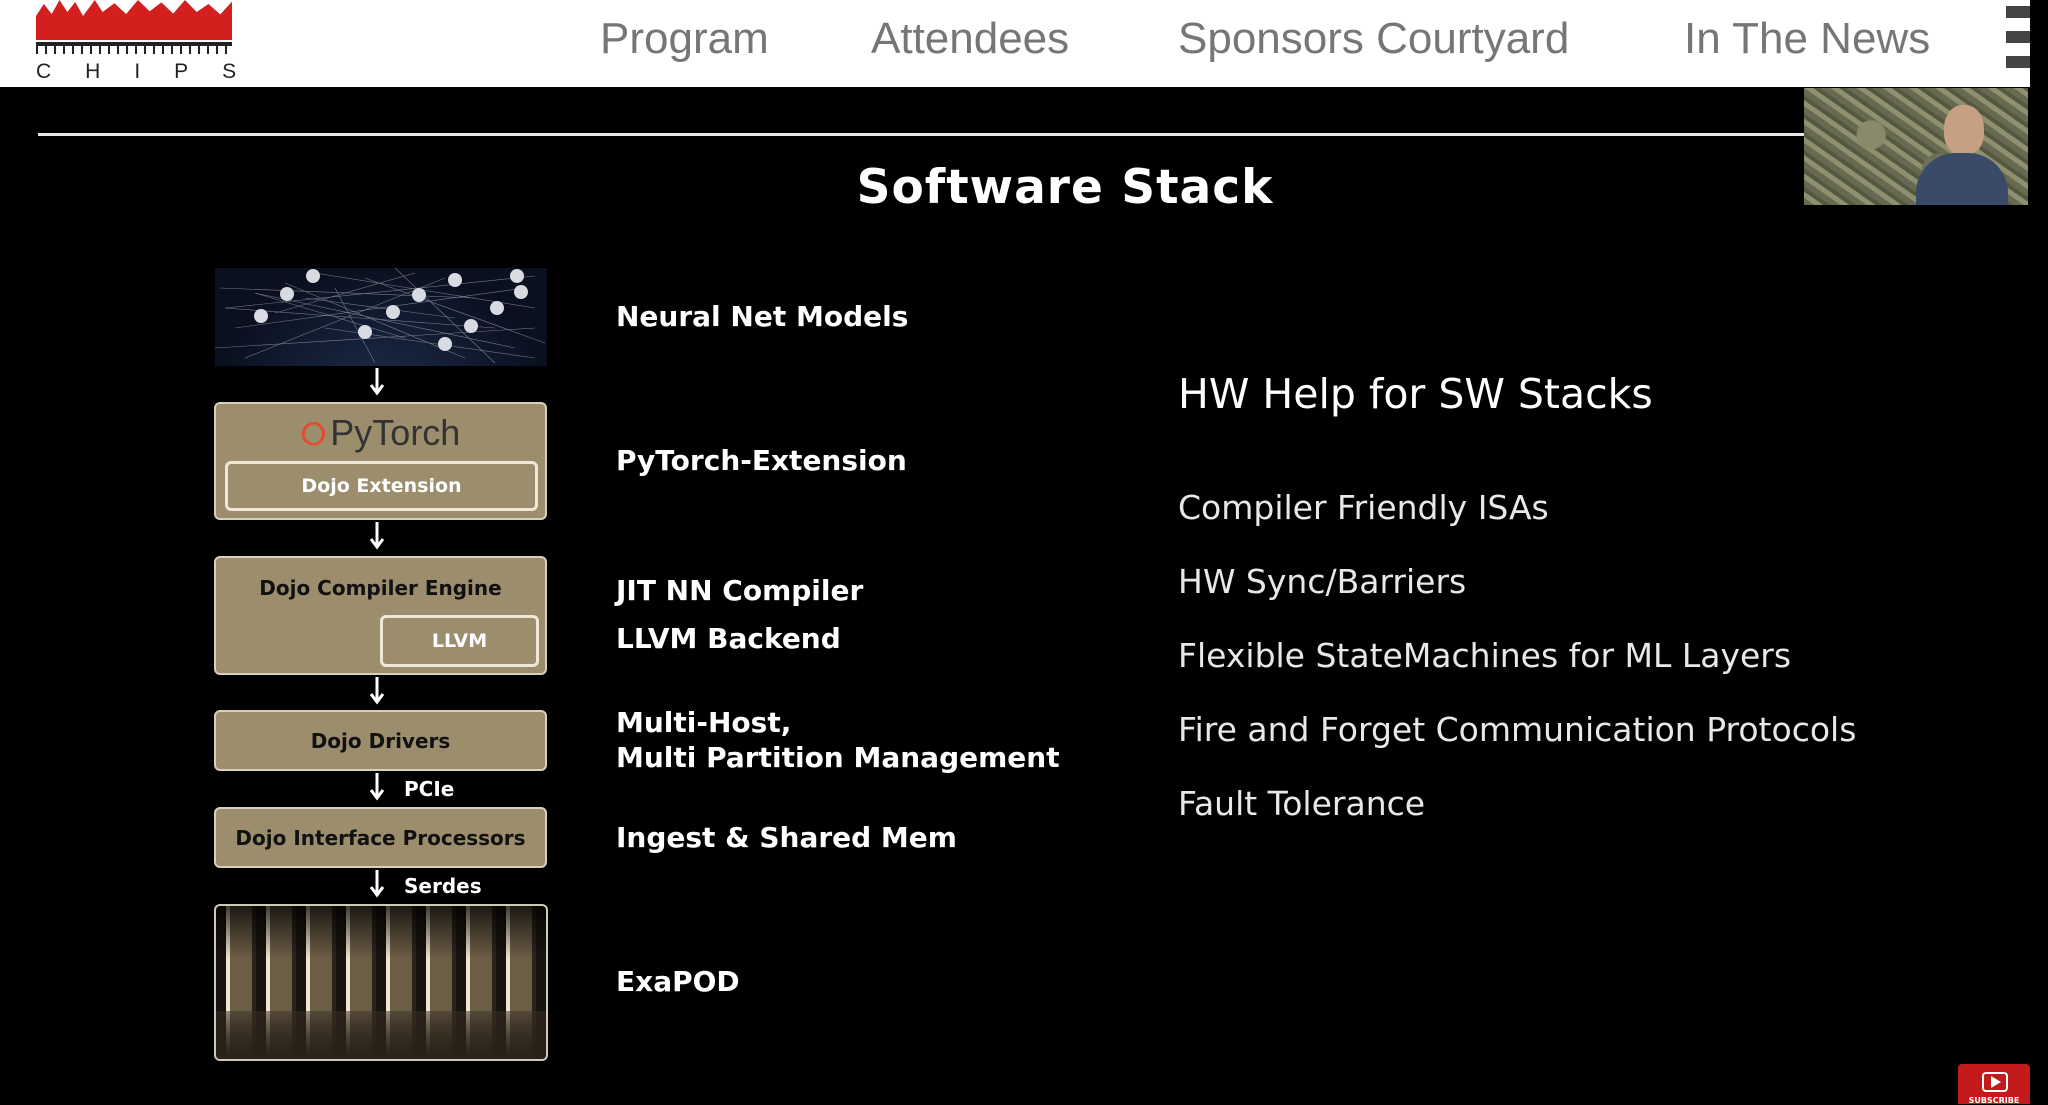  Describe the element at coordinates (1415, 394) in the screenshot. I see `hw-help-heading: HW Help for SW Stacks` at that location.